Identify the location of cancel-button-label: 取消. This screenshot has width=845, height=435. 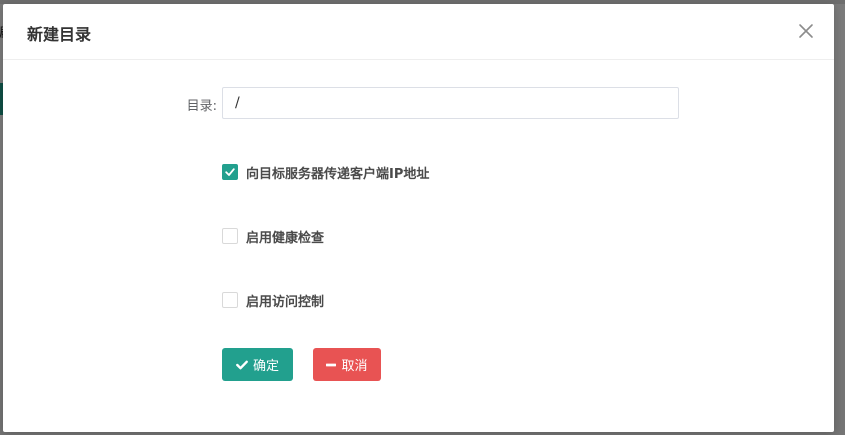
(354, 366).